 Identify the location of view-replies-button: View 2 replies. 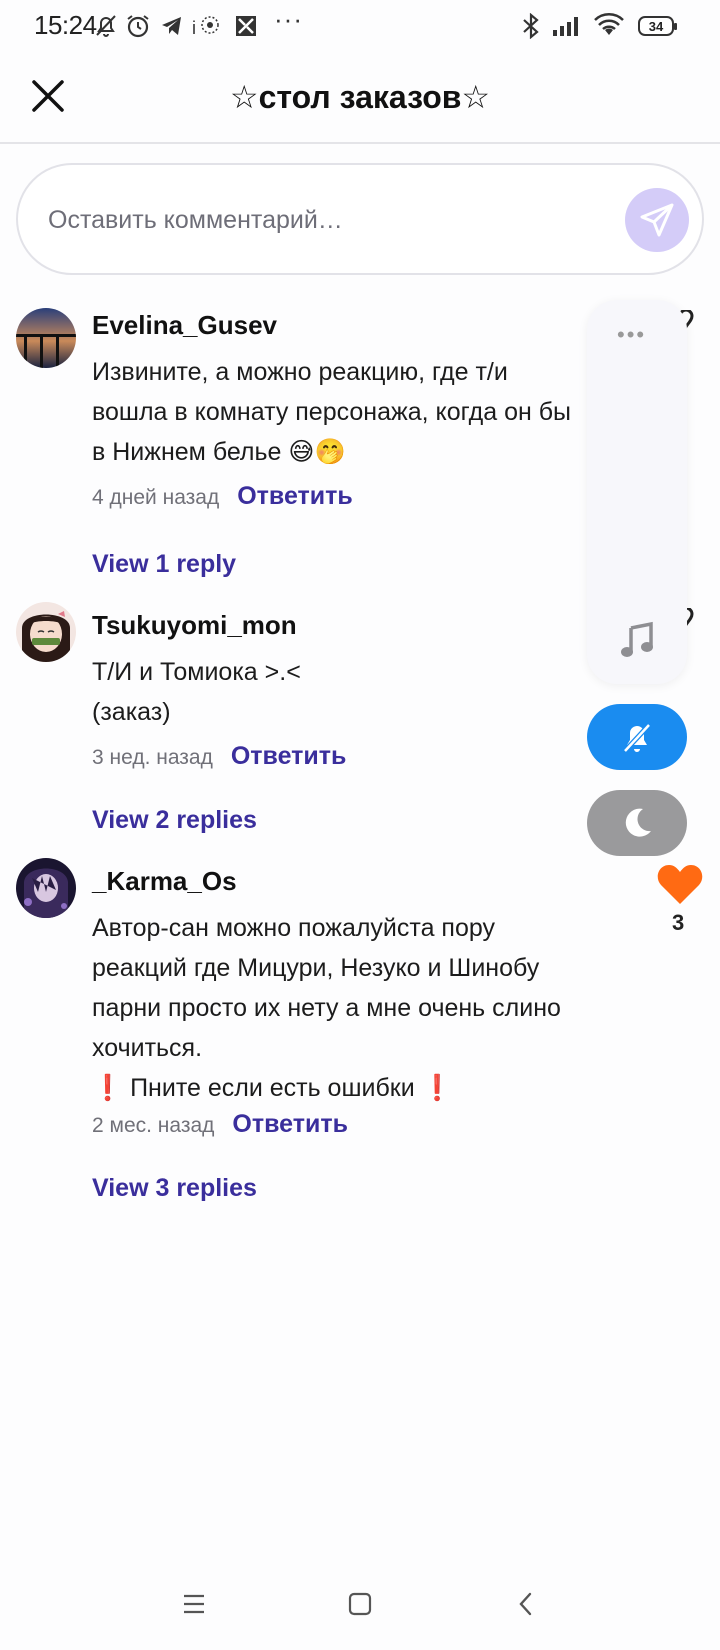
(174, 820).